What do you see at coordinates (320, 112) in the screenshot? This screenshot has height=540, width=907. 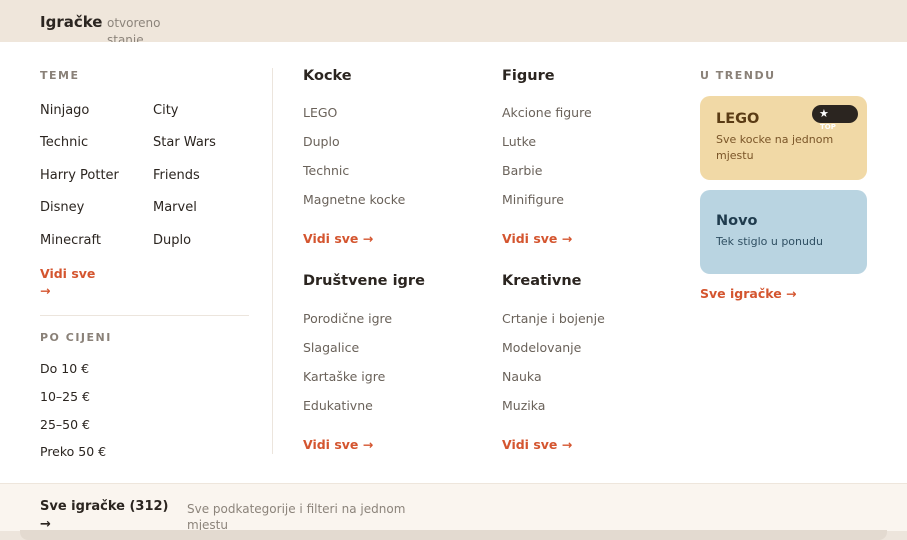 I see `category-link: LEGO` at bounding box center [320, 112].